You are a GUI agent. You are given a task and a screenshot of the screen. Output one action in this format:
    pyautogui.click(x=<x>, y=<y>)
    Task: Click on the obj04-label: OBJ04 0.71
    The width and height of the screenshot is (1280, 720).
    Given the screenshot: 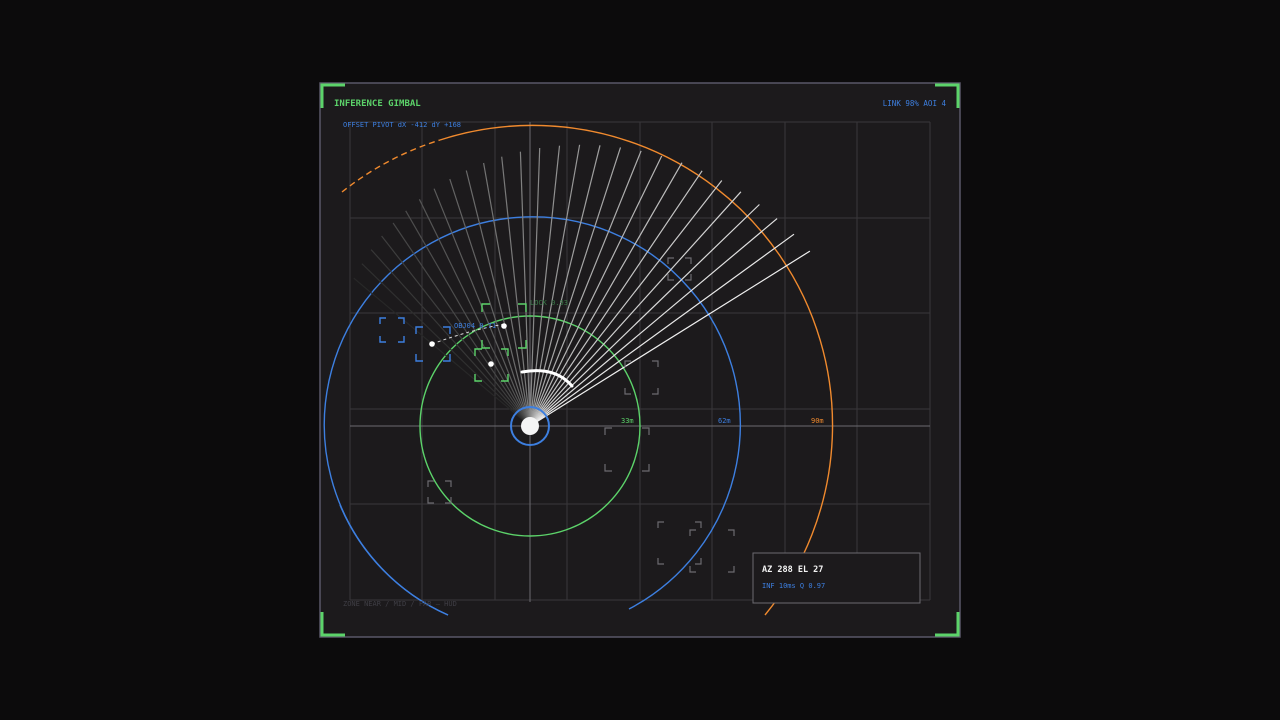 What is the action you would take?
    pyautogui.click(x=475, y=326)
    